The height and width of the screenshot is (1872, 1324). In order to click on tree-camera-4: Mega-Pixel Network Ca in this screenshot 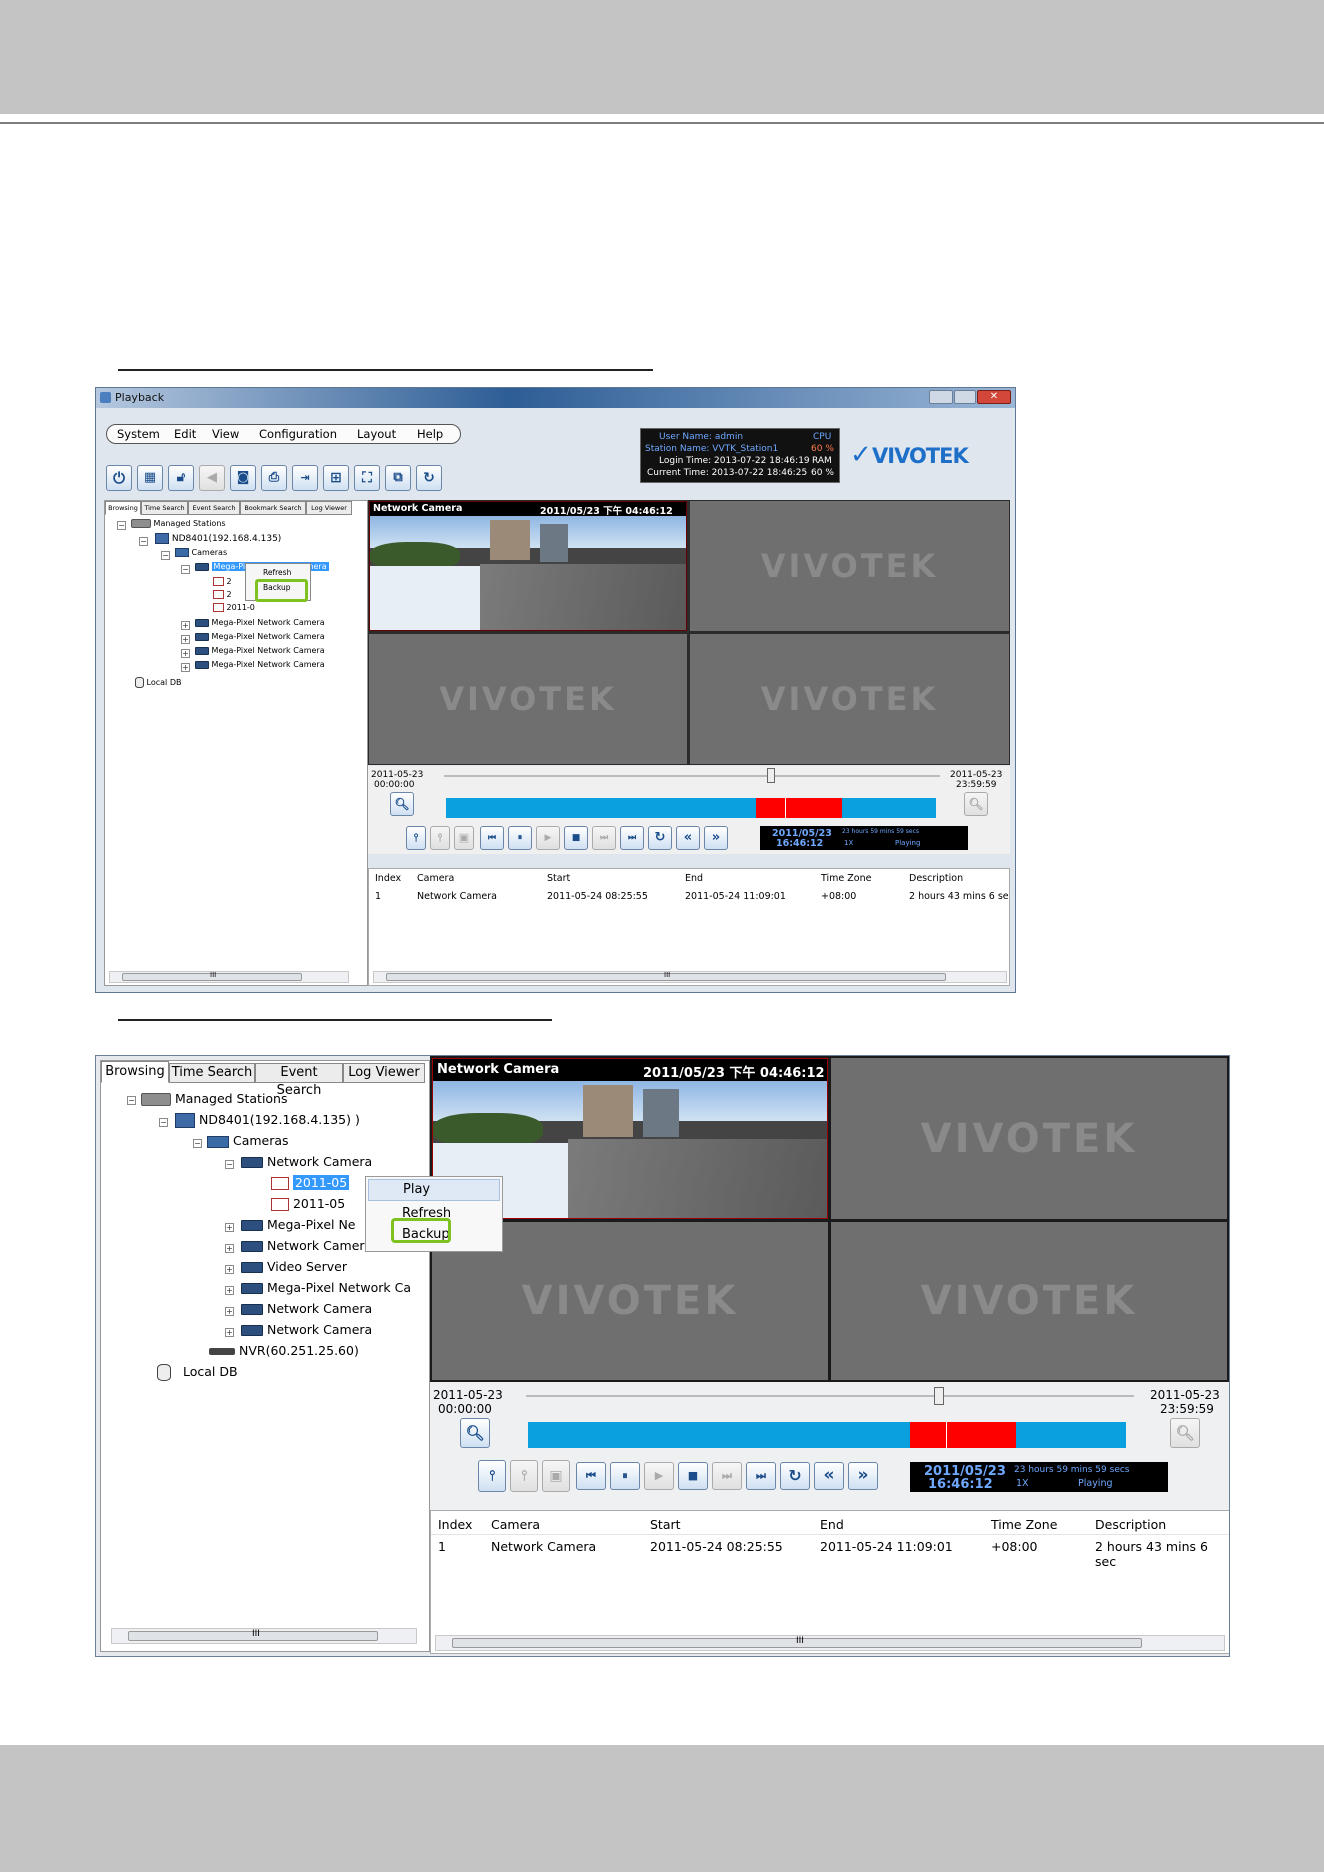, I will do `click(326, 1287)`.